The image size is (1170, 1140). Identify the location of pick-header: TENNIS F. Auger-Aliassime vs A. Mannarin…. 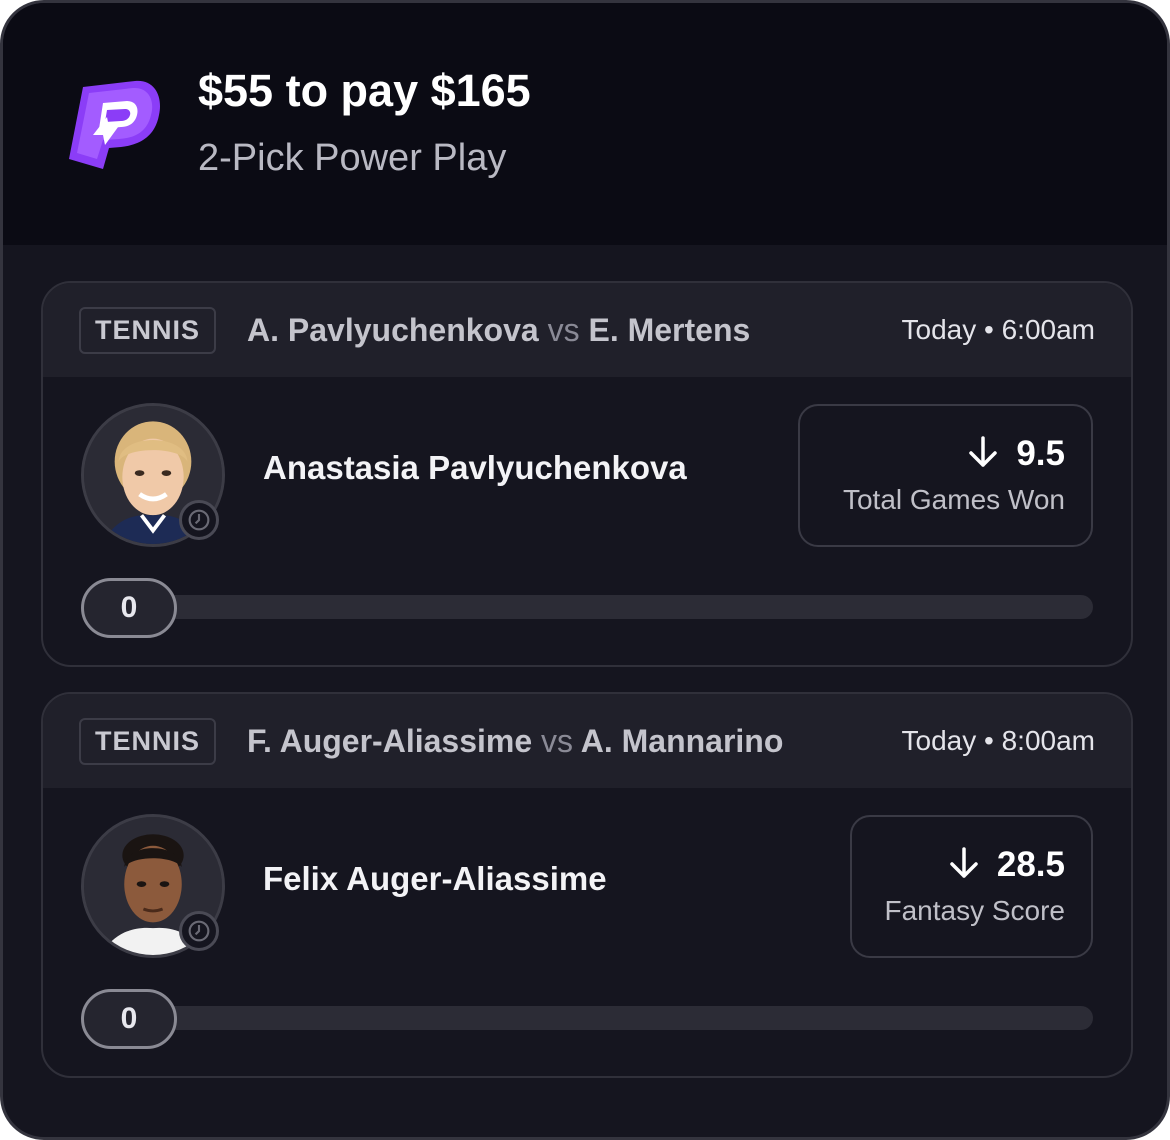
(587, 741).